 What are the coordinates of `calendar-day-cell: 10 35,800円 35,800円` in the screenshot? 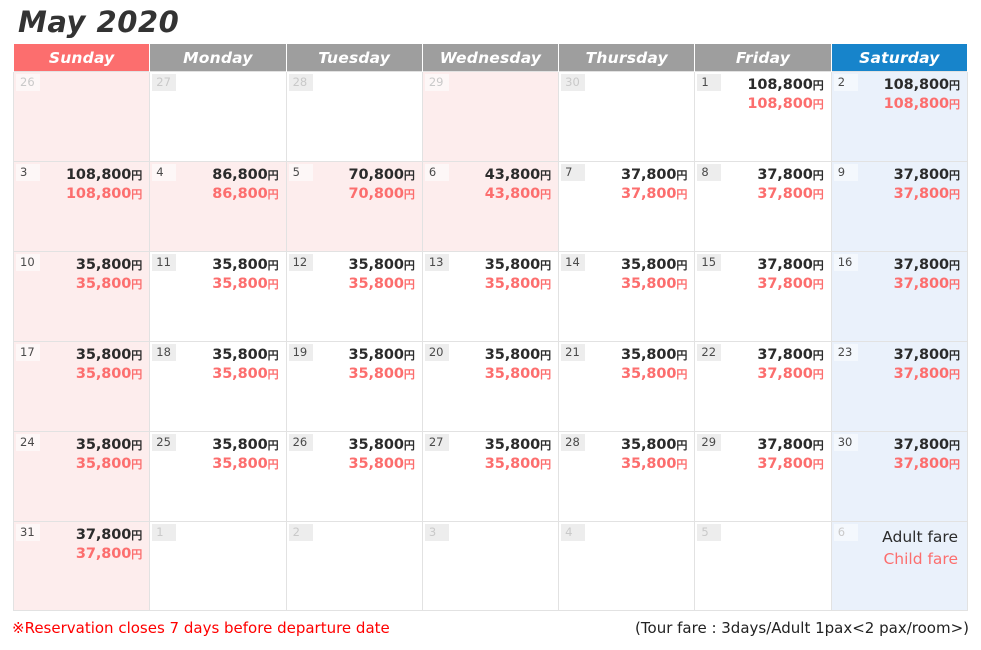 It's located at (81, 296).